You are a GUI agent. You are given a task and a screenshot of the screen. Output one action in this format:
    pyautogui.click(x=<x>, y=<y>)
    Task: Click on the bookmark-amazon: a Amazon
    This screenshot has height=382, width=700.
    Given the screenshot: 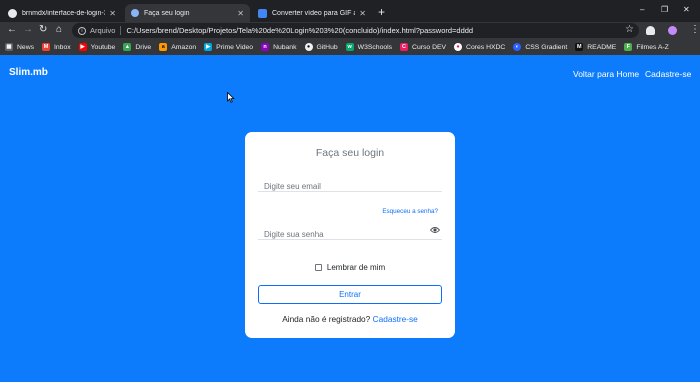 What is the action you would take?
    pyautogui.click(x=177, y=47)
    